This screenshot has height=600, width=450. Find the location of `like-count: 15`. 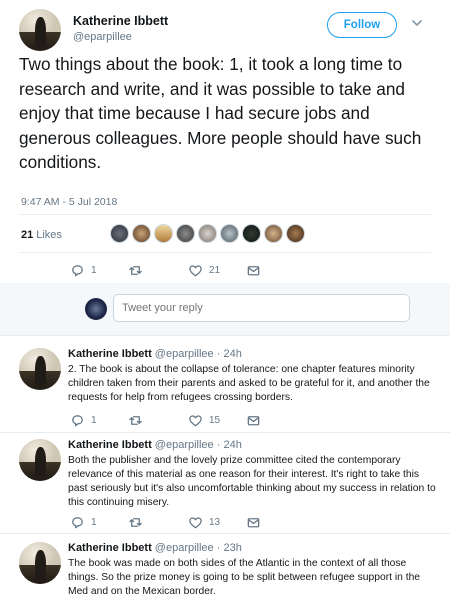

like-count: 15 is located at coordinates (215, 420).